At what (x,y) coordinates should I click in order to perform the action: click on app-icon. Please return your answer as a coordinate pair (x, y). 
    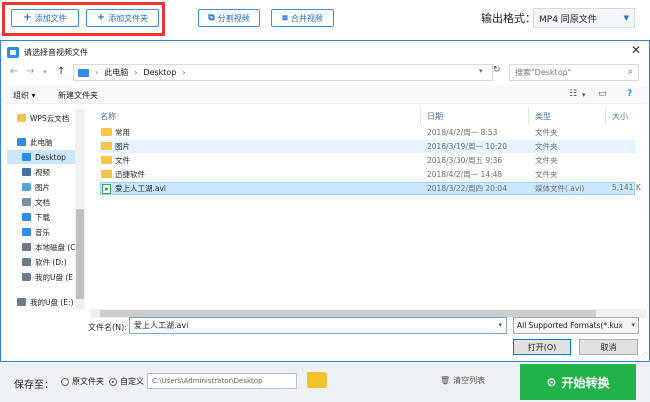
    Looking at the image, I should click on (13, 52).